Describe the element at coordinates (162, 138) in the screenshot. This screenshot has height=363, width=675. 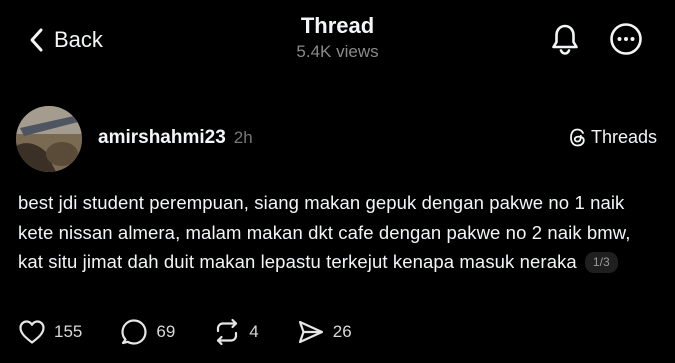
I see `username: amirshahmi23` at that location.